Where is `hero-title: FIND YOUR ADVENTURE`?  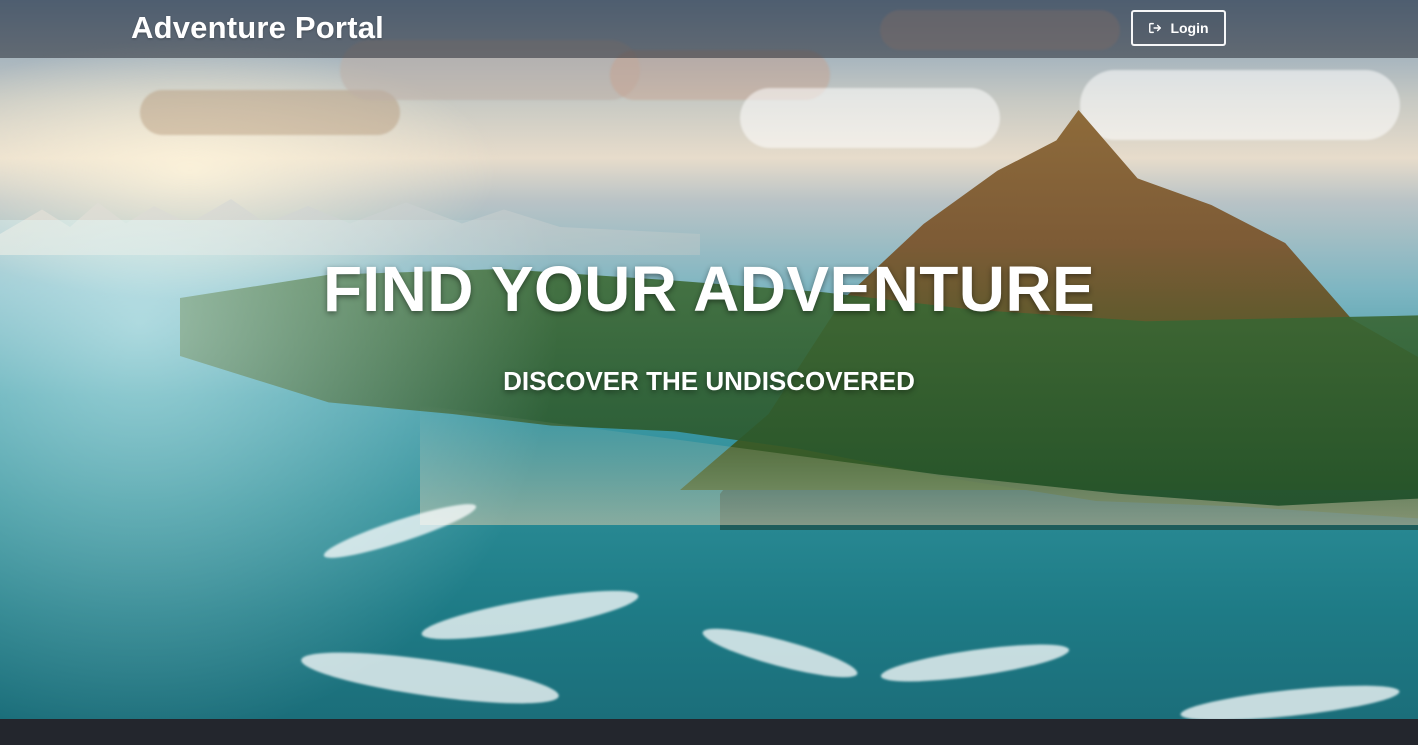 hero-title: FIND YOUR ADVENTURE is located at coordinates (709, 289).